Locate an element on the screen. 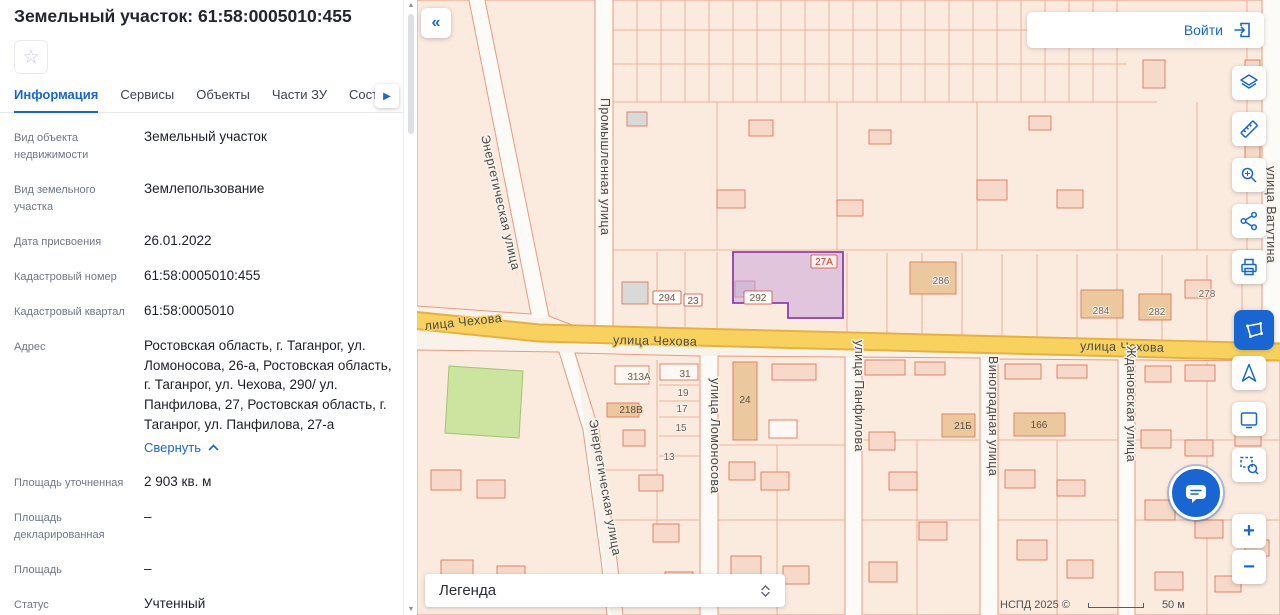  tabs-scroll-right-button: ▶ is located at coordinates (387, 96).